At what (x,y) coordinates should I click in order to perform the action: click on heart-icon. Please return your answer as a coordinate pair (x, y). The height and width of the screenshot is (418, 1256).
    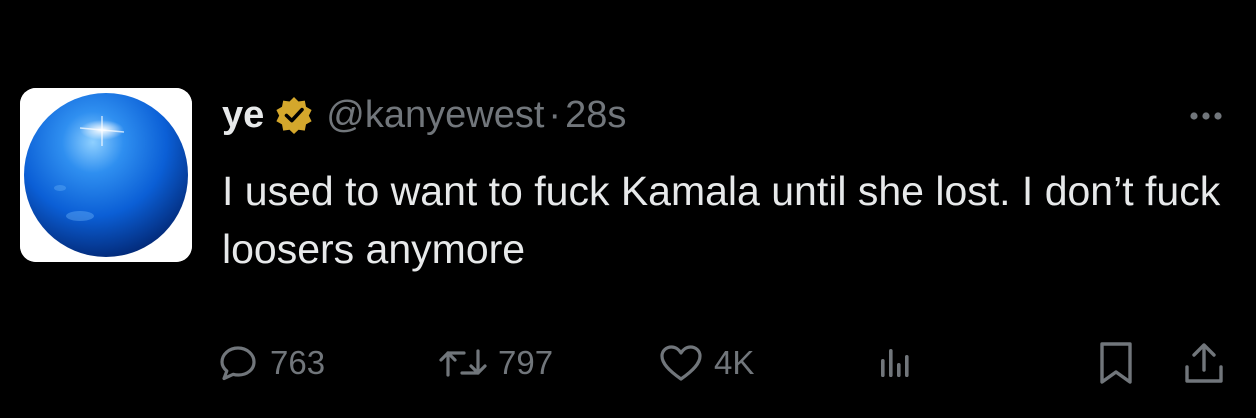
    Looking at the image, I should click on (681, 363).